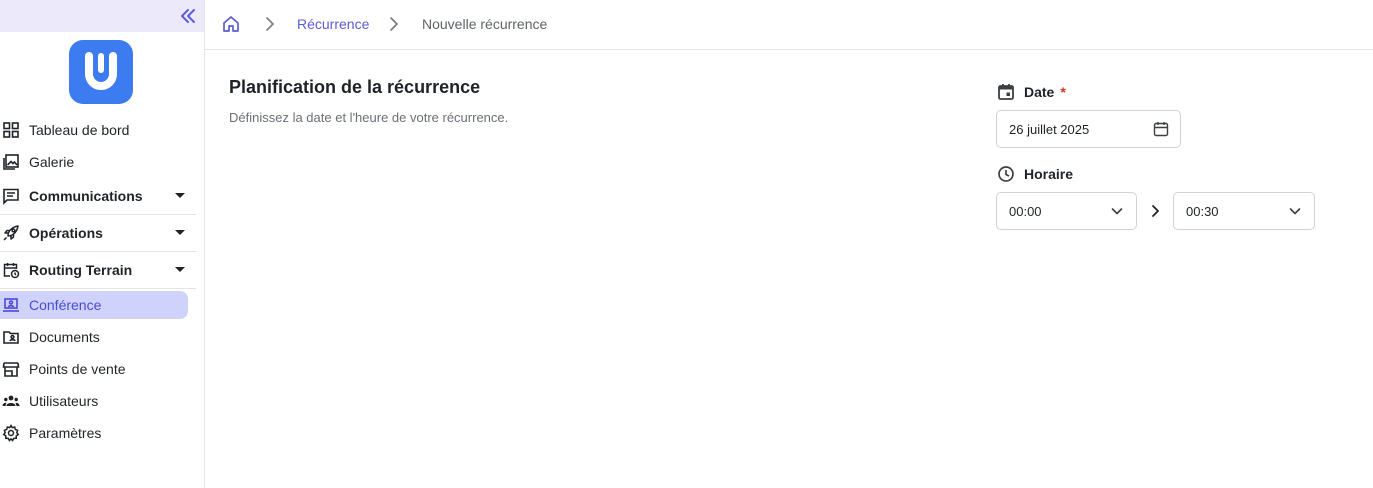 Image resolution: width=1373 pixels, height=488 pixels. Describe the element at coordinates (64, 337) in the screenshot. I see `sidebar-item-label: Documents` at that location.